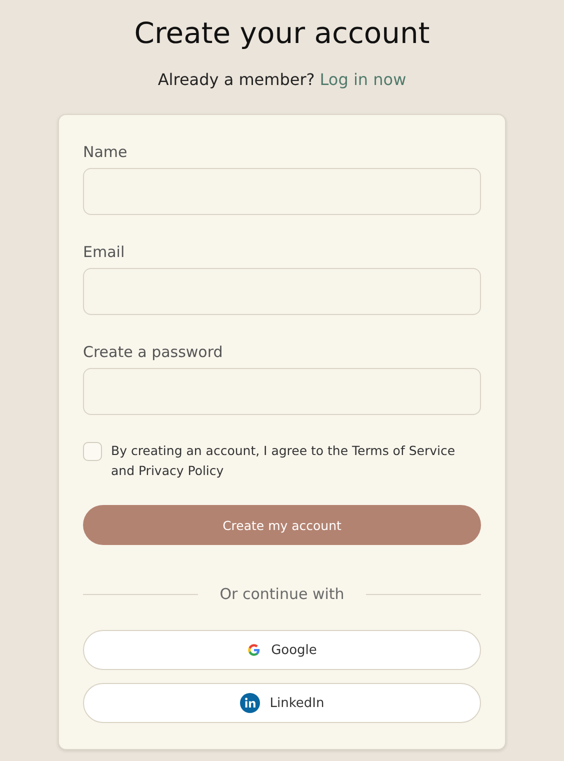 This screenshot has height=761, width=564. I want to click on google-icon, so click(254, 650).